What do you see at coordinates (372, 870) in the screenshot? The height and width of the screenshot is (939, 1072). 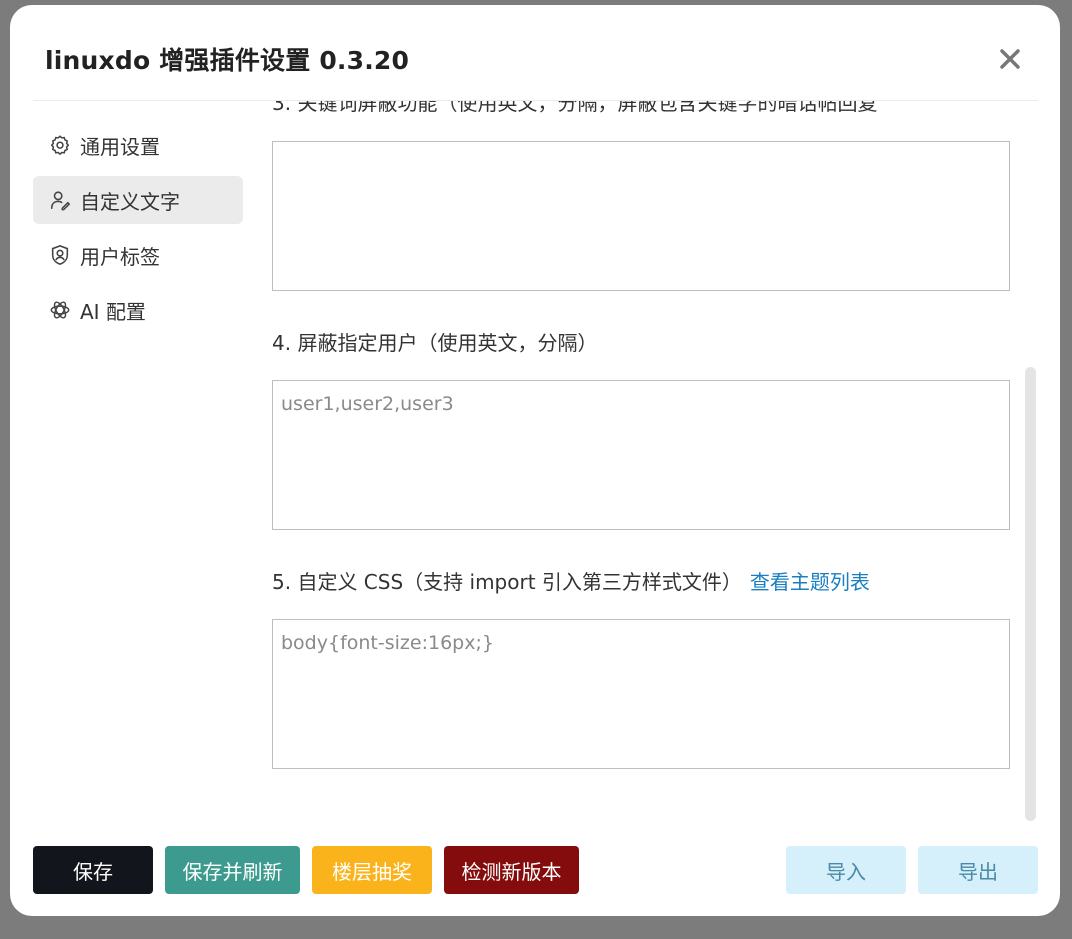 I see `floor-lottery-button: 楼层抽奖` at bounding box center [372, 870].